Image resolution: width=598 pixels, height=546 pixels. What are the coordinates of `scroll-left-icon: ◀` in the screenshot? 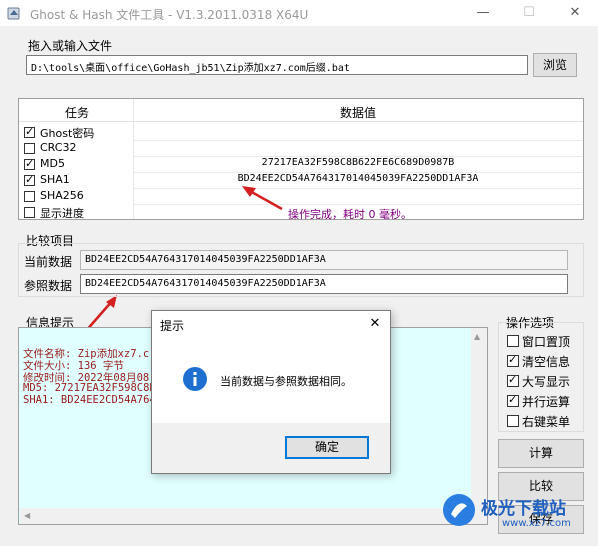 It's located at (27, 515).